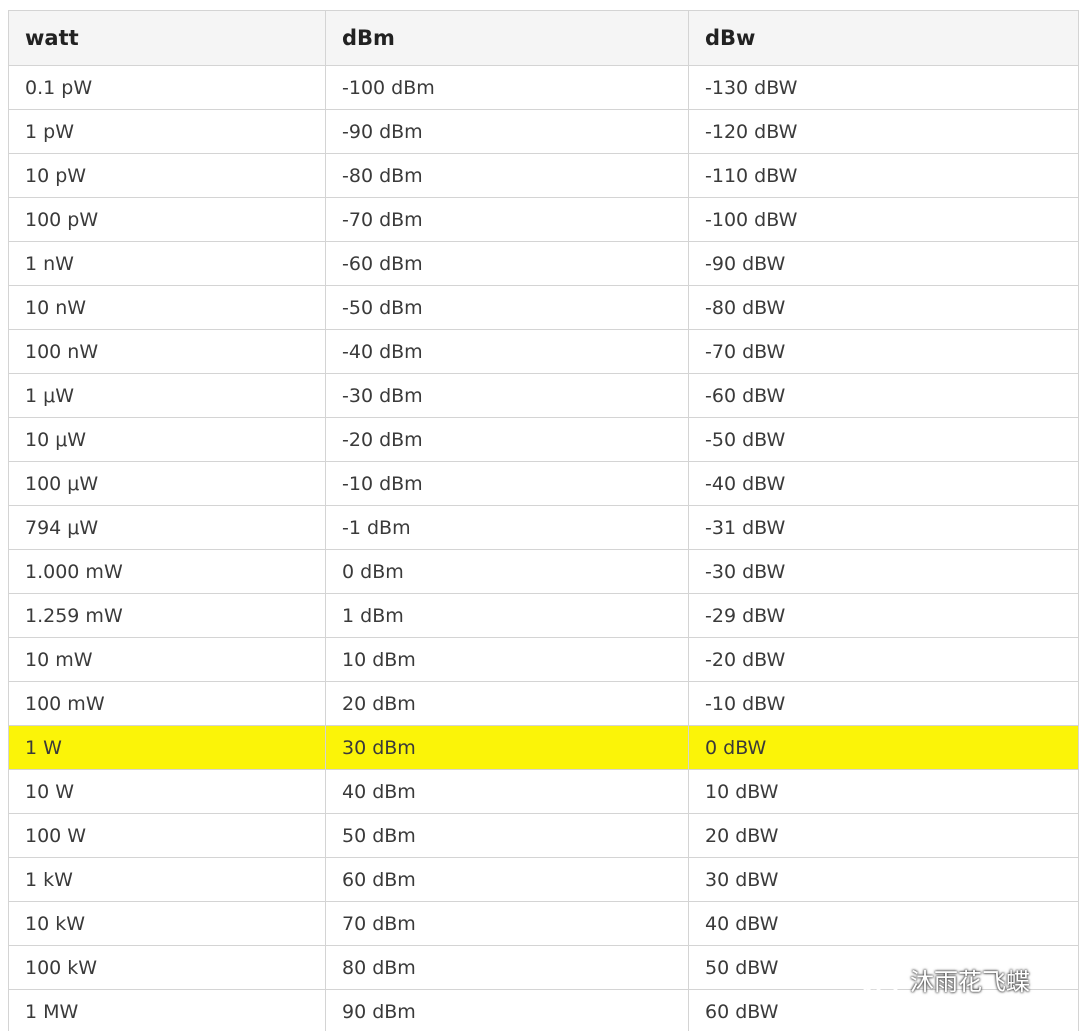 Image resolution: width=1080 pixels, height=1031 pixels. Describe the element at coordinates (970, 982) in the screenshot. I see `watermark-text: 沐雨花飞蝶` at that location.